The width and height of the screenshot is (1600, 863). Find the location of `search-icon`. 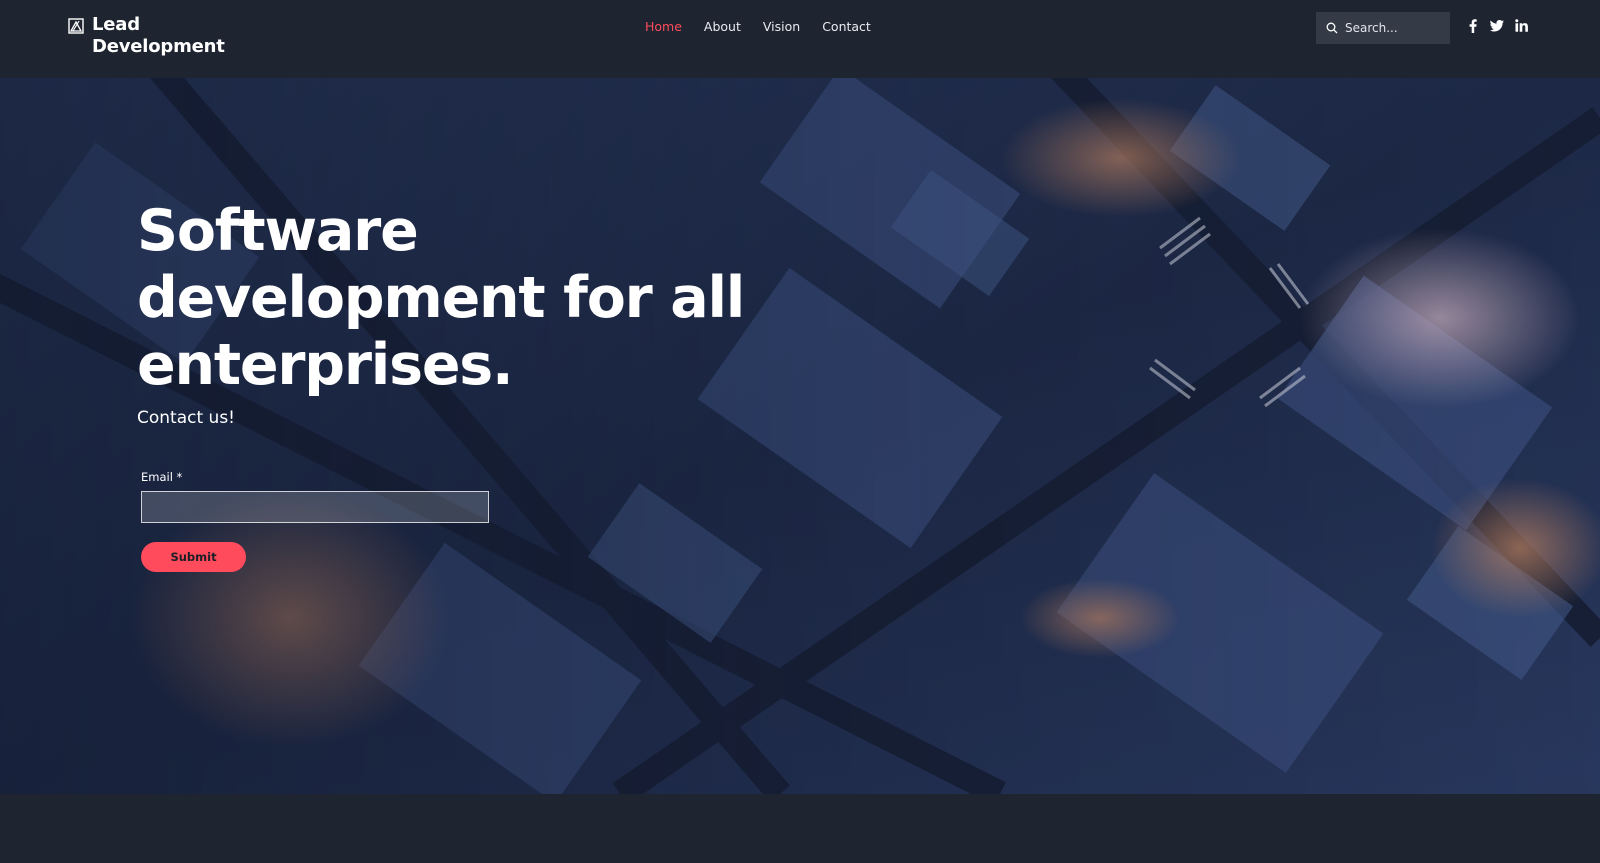

search-icon is located at coordinates (1332, 28).